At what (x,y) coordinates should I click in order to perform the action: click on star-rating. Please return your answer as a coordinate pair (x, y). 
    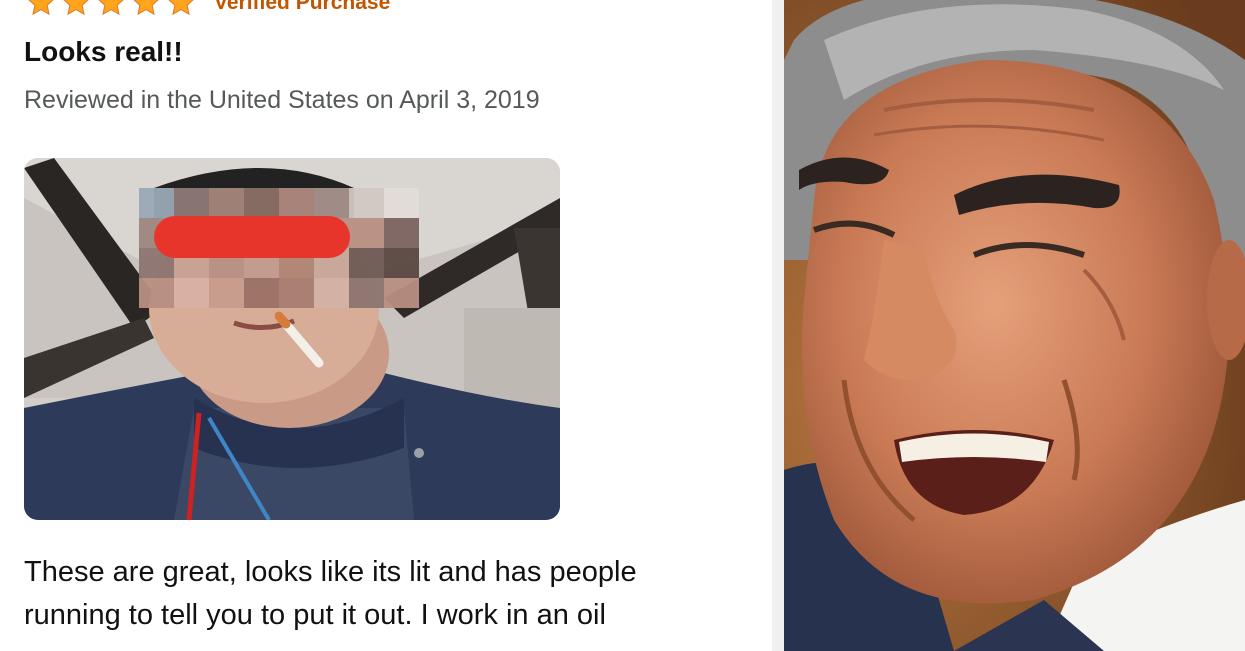
    Looking at the image, I should click on (111, 9).